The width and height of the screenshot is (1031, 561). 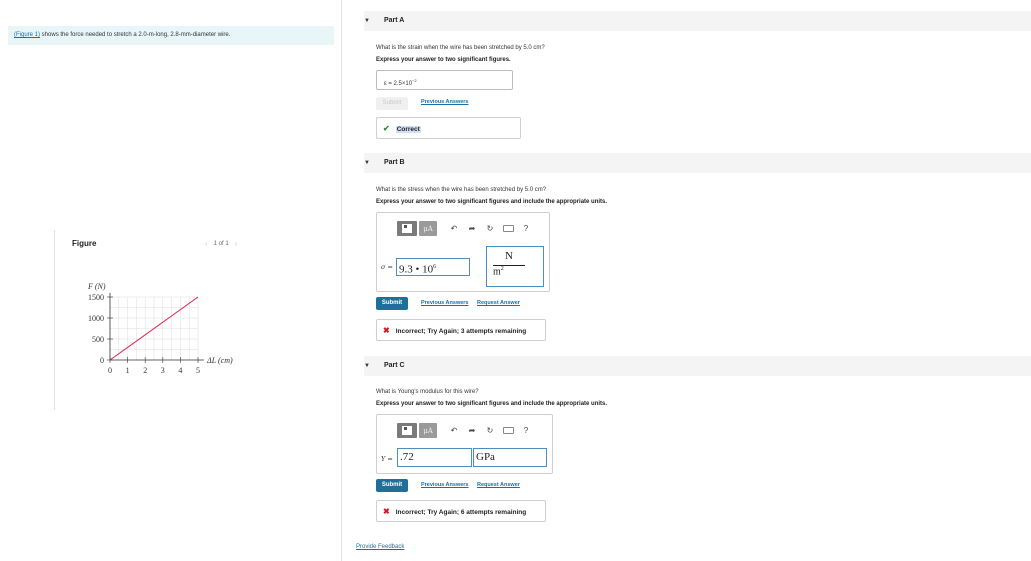 I want to click on checkmark-icon: ✔, so click(x=386, y=128).